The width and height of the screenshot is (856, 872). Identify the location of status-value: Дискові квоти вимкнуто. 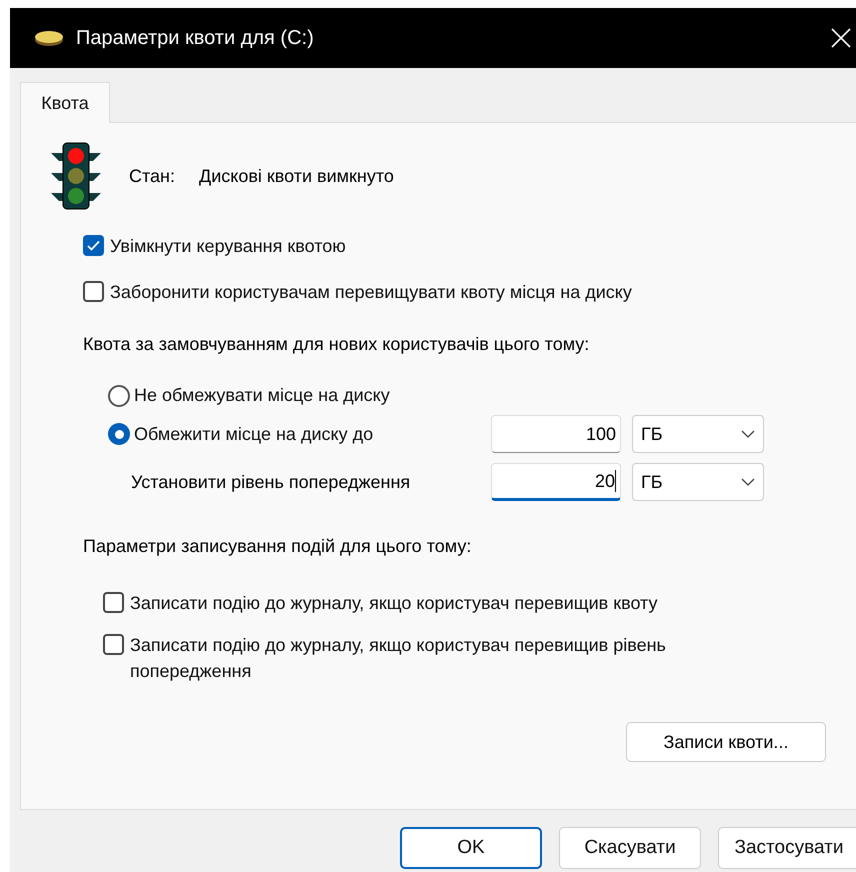
(296, 176).